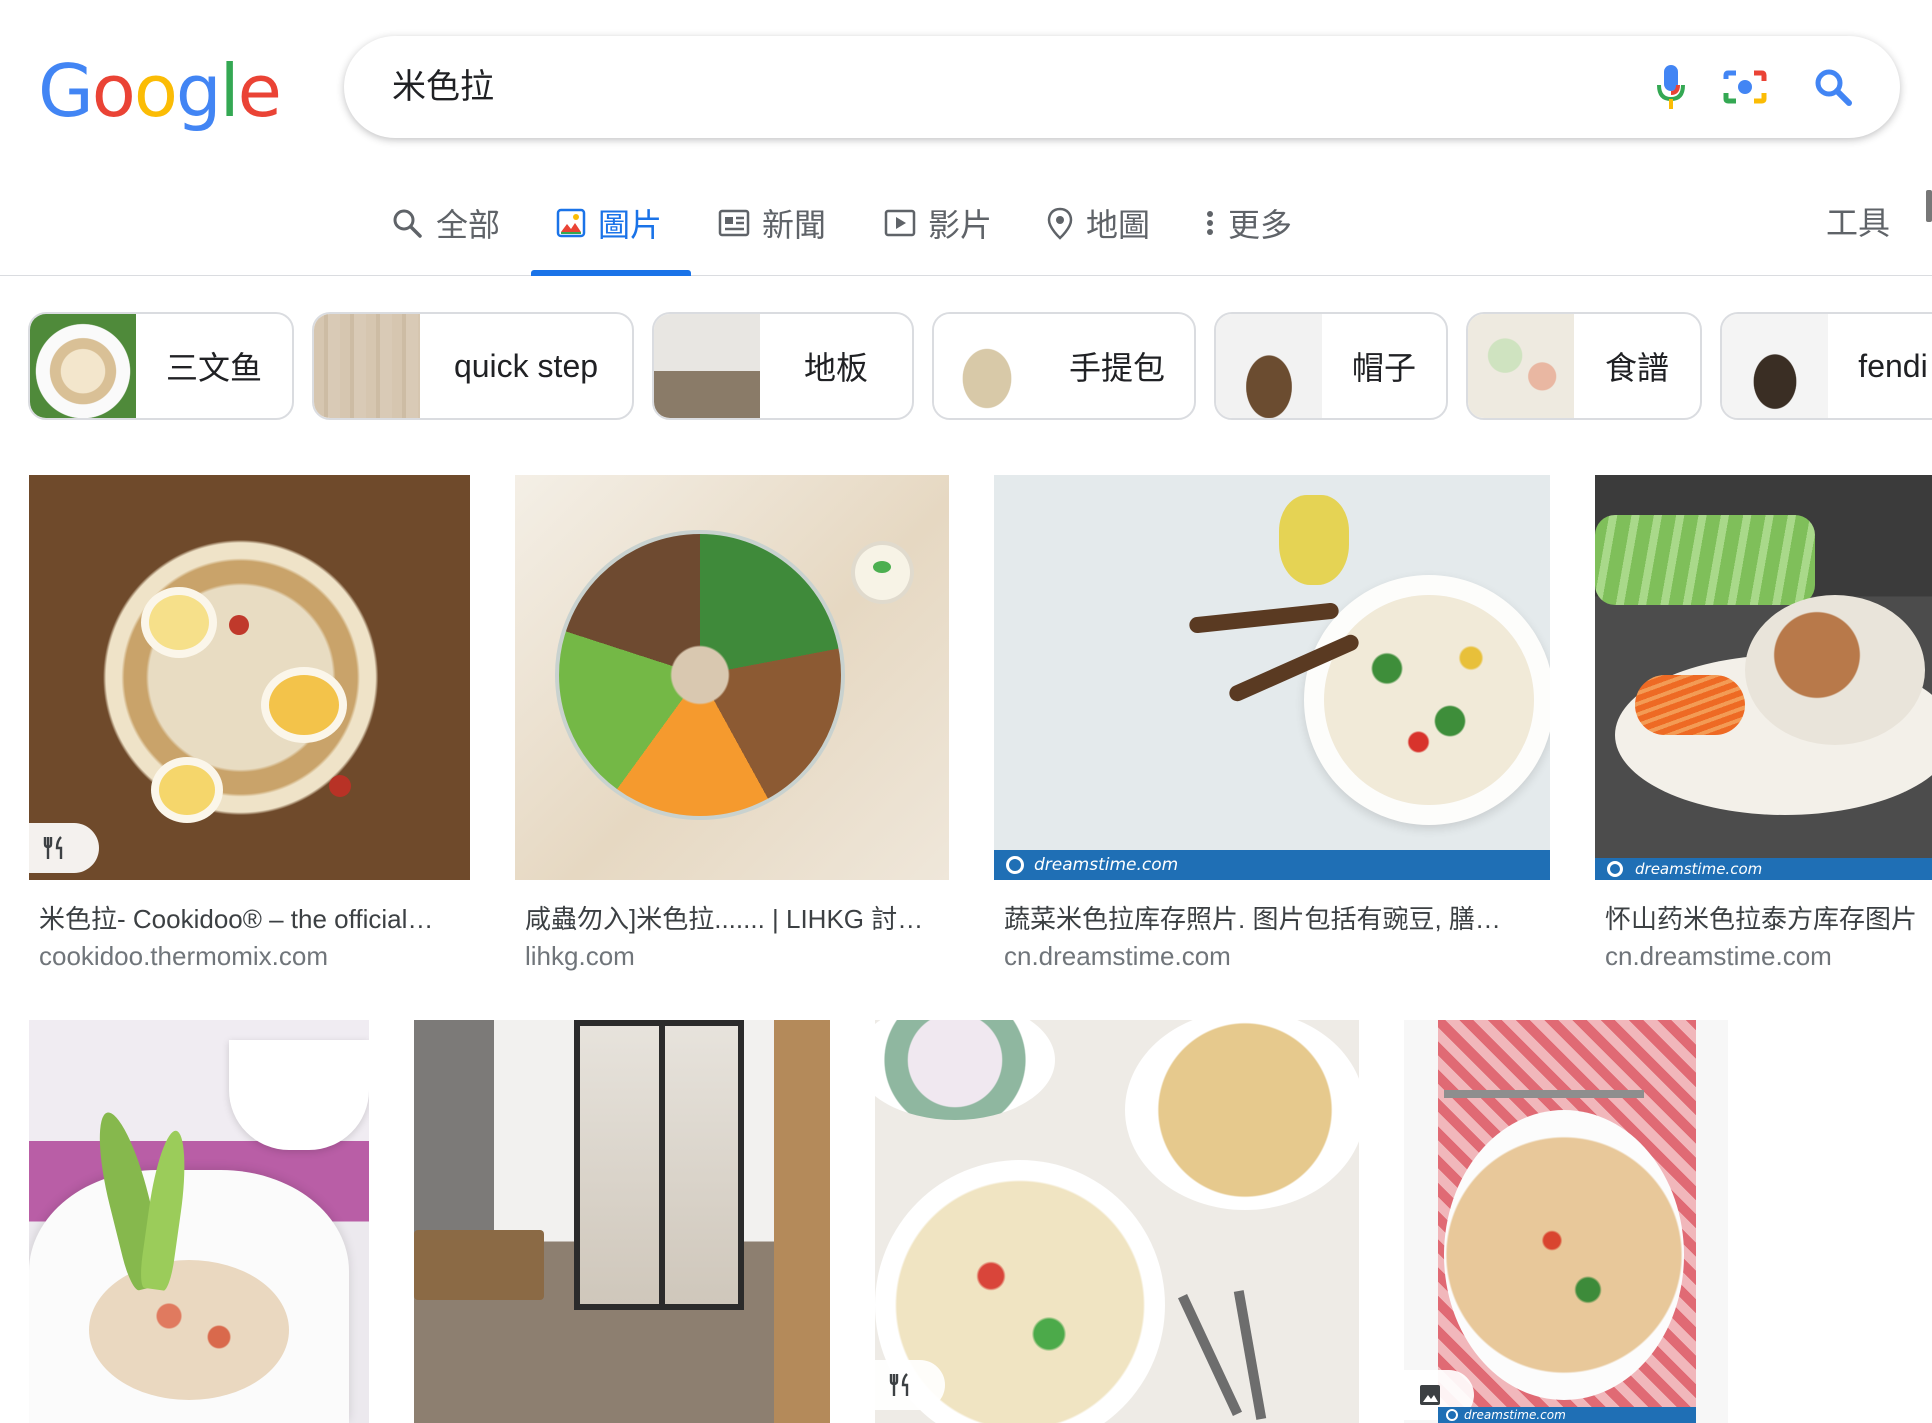  I want to click on tab-label: 新聞, so click(794, 225).